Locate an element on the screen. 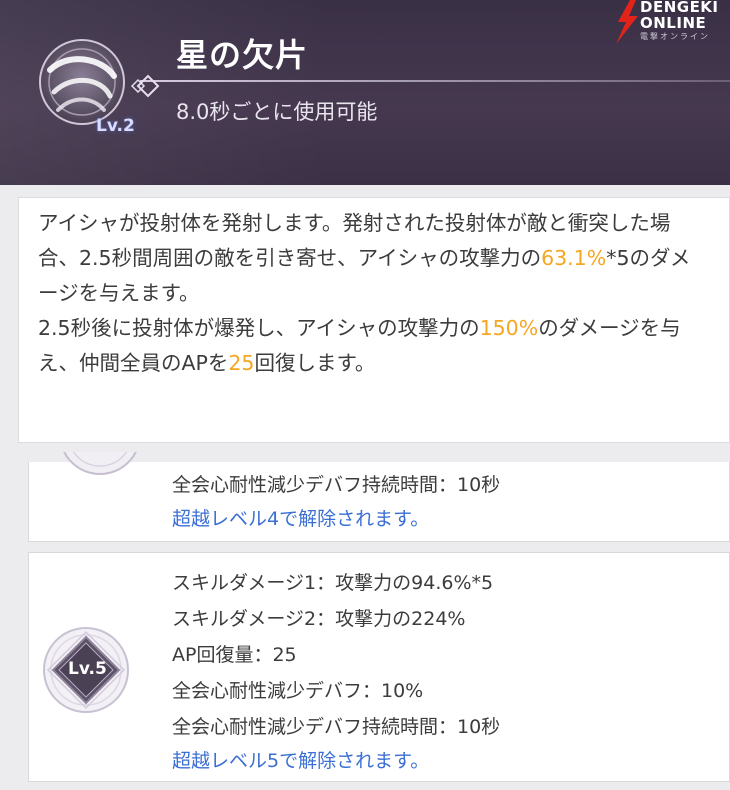  skill-level-badge: Lv.2 is located at coordinates (115, 126).